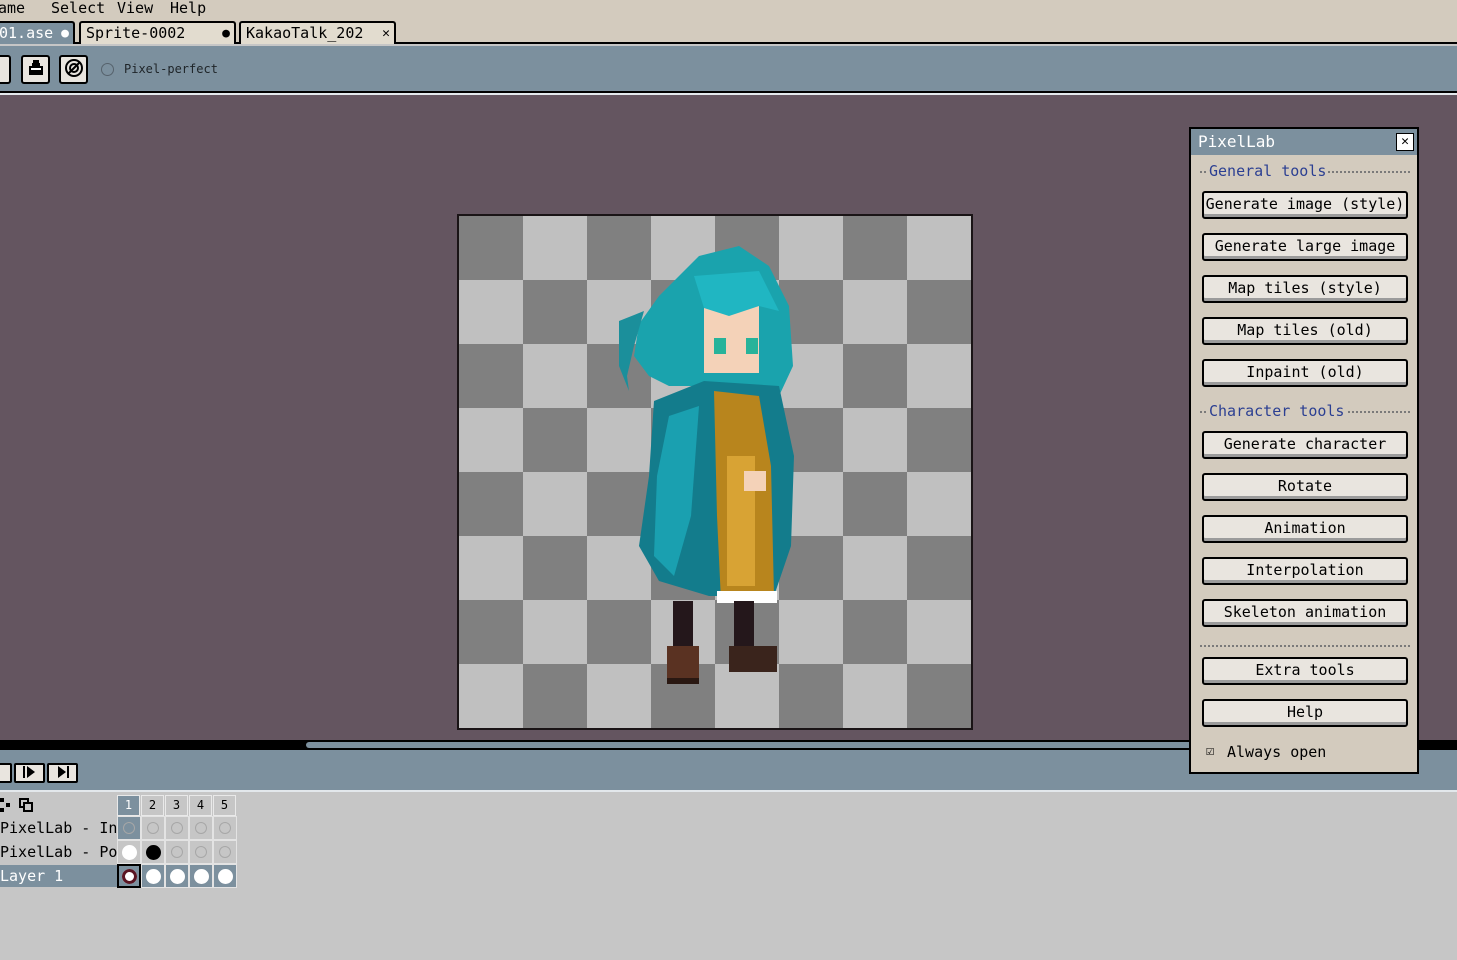 The image size is (1457, 960). I want to click on frame-header-2: 2, so click(152, 805).